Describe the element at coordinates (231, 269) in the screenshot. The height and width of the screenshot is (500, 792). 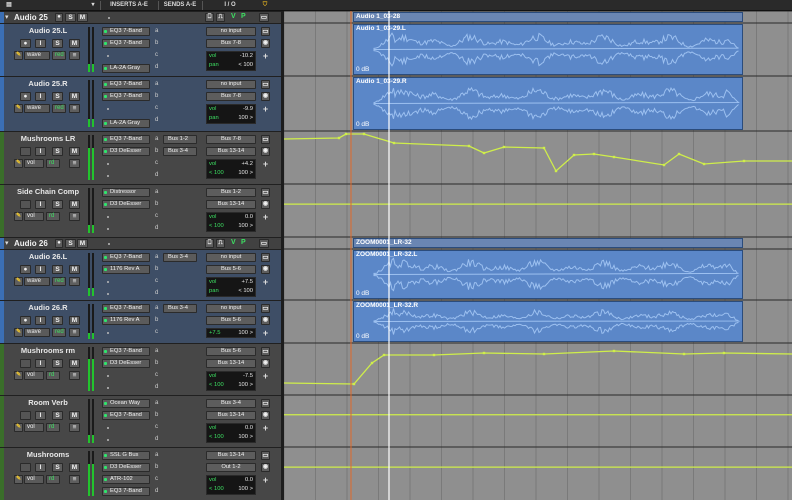
I see `output-selector: Bus 5-6` at that location.